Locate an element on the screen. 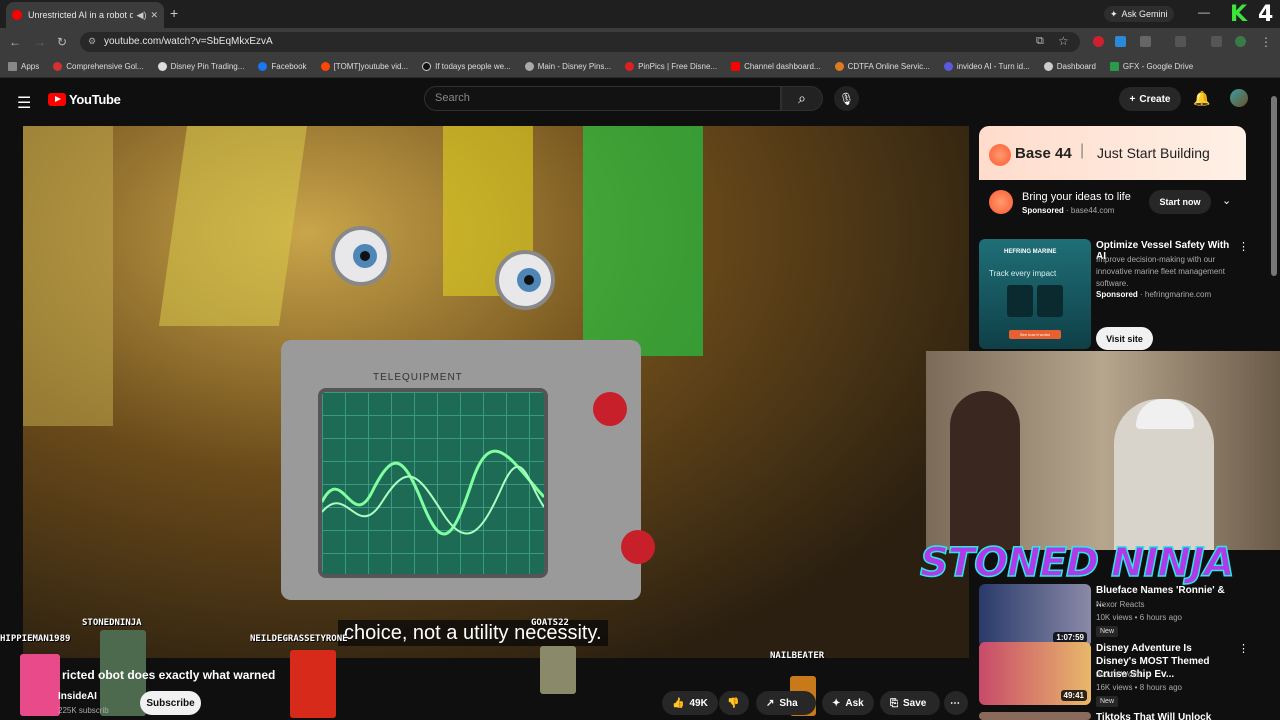 The height and width of the screenshot is (720, 1280). youtube-logo: YouTube is located at coordinates (84, 99).